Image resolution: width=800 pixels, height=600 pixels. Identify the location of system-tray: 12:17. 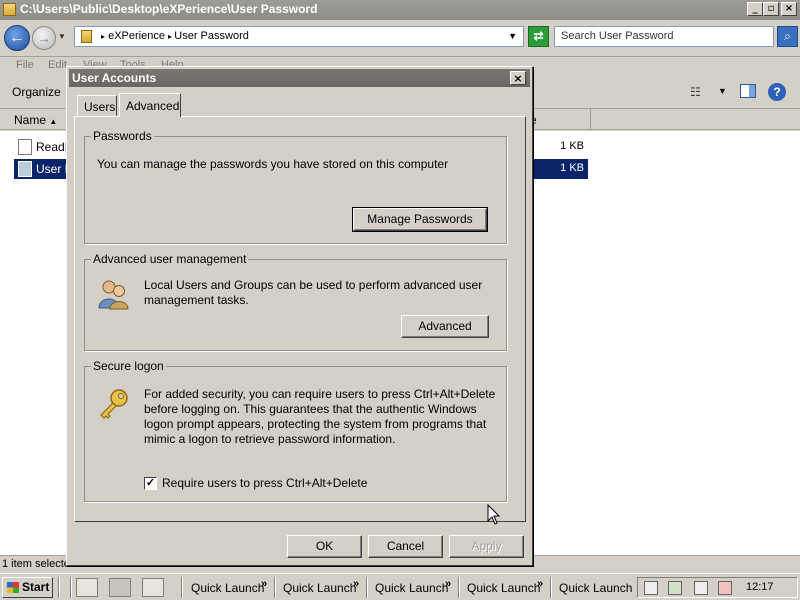
(717, 587).